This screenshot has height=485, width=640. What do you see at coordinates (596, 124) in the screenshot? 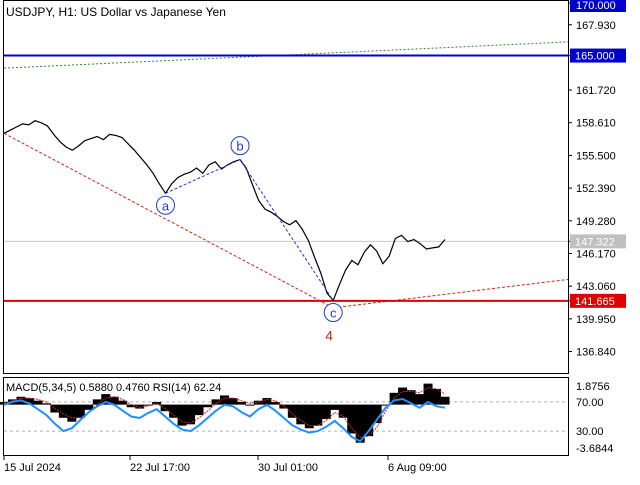
I see `y-tick-label: 158.610` at bounding box center [596, 124].